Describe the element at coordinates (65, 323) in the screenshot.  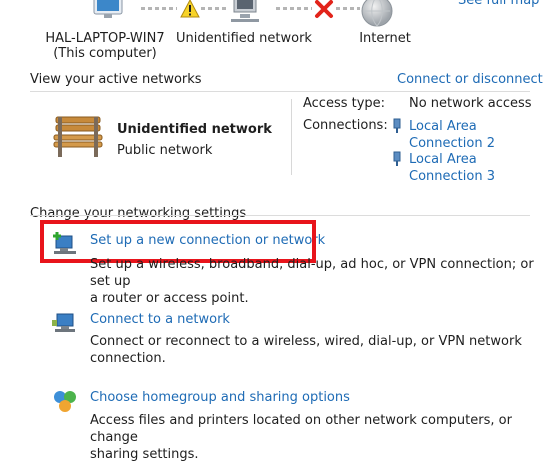
I see `connect-network-icon` at that location.